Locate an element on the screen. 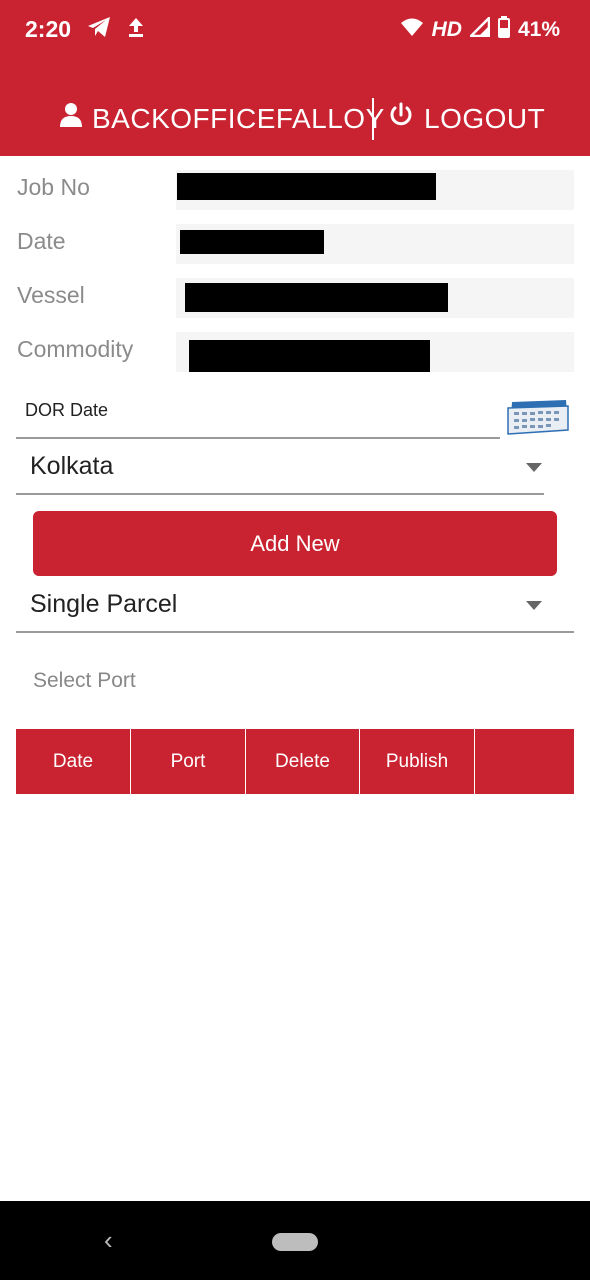  job-no-row: Job No is located at coordinates (295, 190).